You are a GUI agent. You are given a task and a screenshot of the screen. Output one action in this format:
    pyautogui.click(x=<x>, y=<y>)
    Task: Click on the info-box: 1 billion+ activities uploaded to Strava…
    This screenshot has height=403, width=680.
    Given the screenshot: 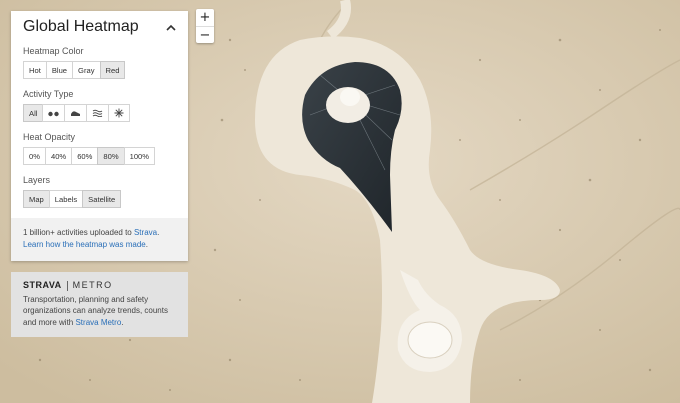 What is the action you would take?
    pyautogui.click(x=99, y=239)
    